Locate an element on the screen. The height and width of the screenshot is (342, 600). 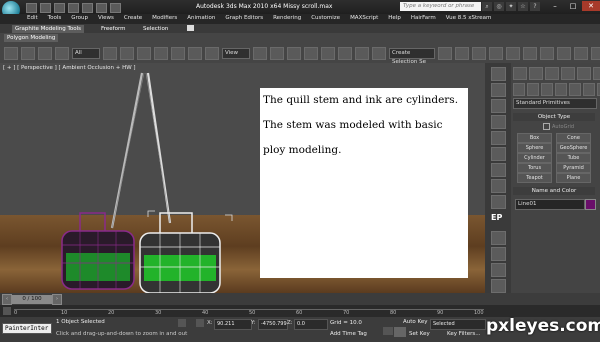
sphere-button: Sphere is located at coordinates (534, 148).